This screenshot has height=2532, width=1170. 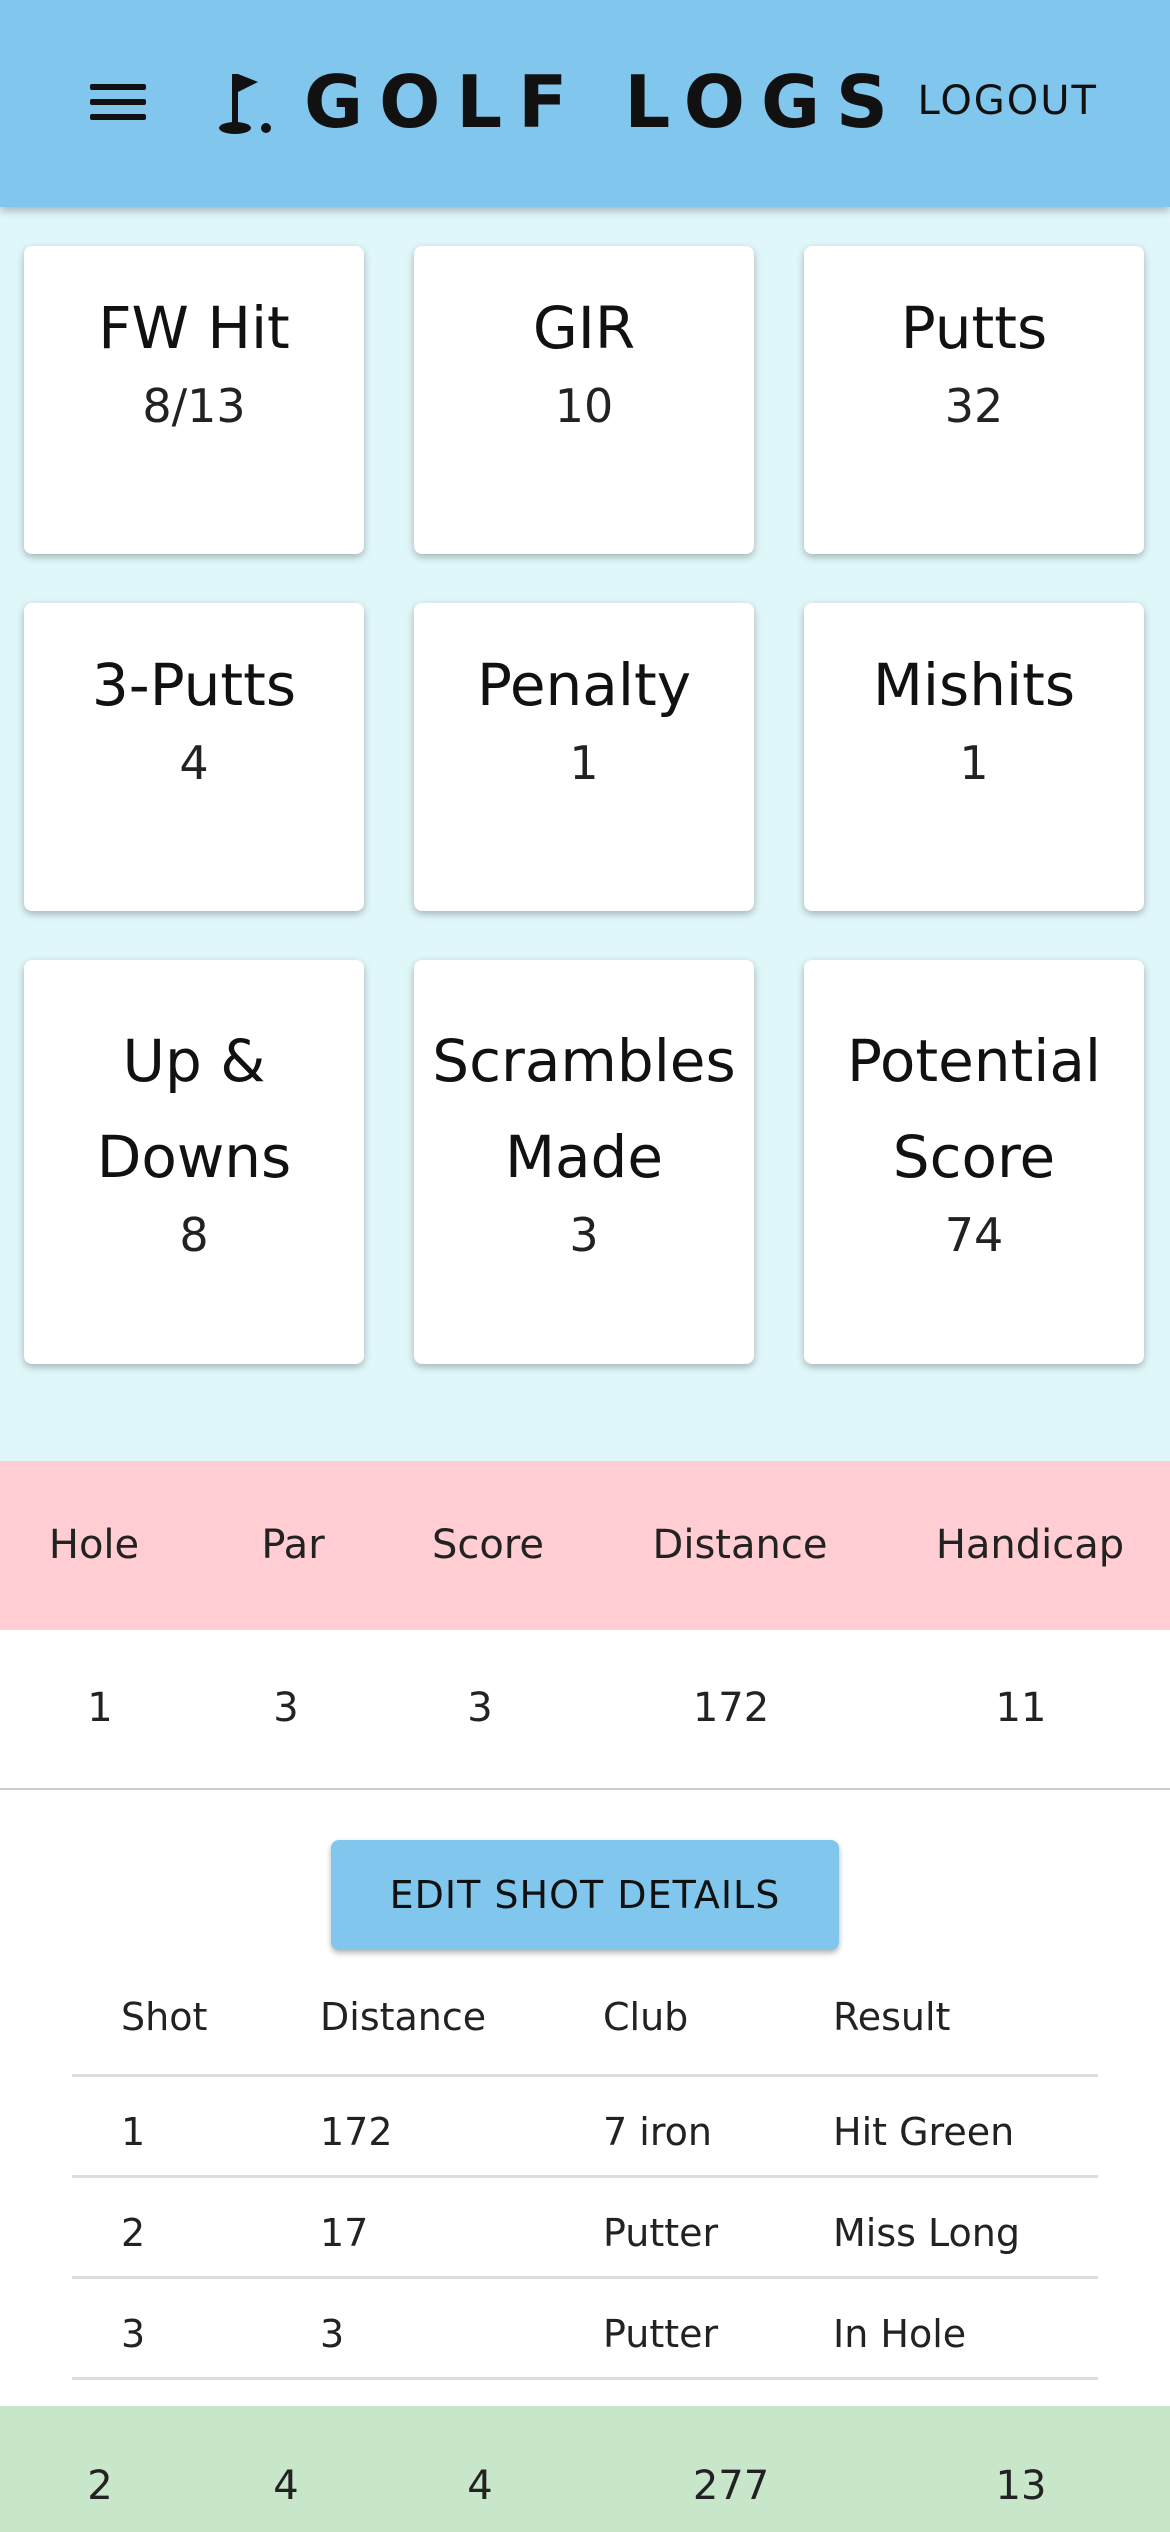 I want to click on stat-label: Up & Downs, so click(x=194, y=1109).